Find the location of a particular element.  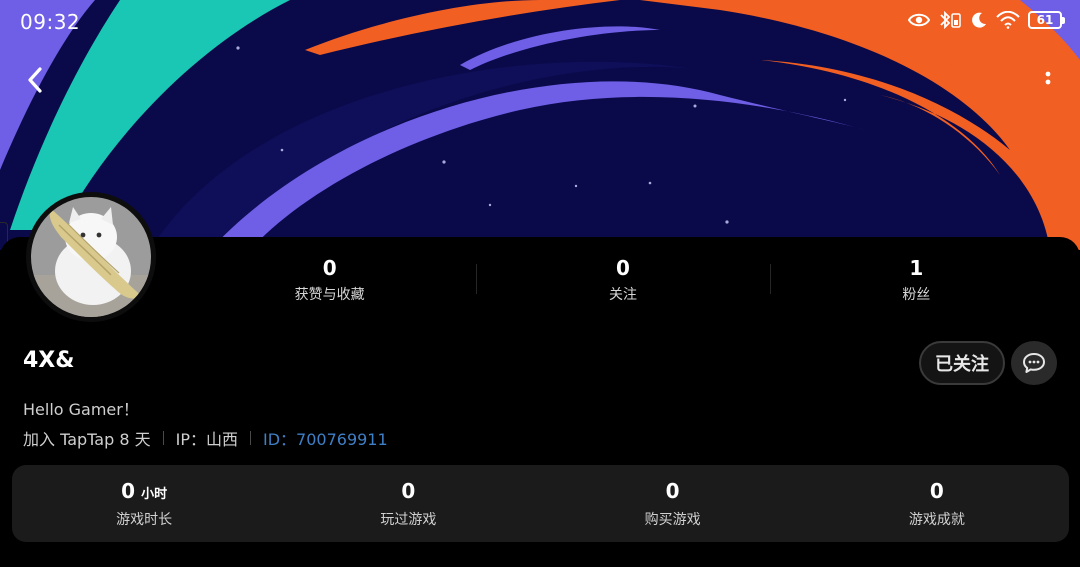

gstat-playtime: 0 小时 游戏时长 is located at coordinates (144, 503).